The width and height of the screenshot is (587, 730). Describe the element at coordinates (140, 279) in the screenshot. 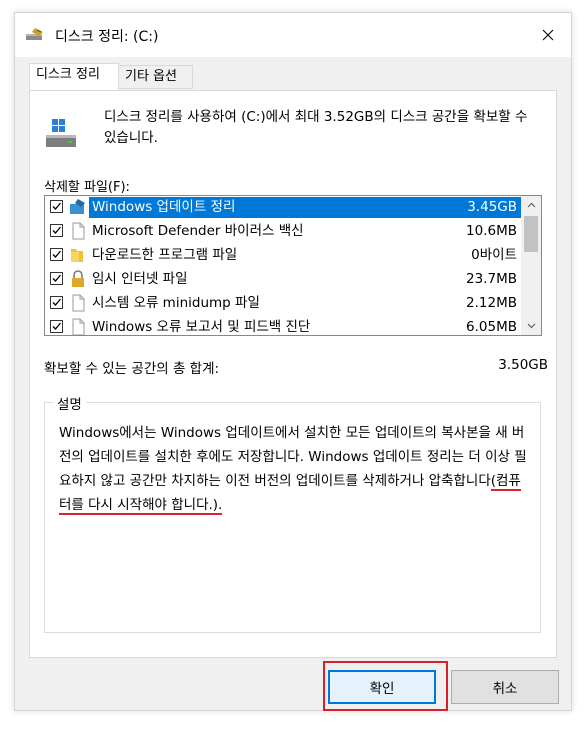

I see `file-name: 임시 인터넷 파일` at that location.